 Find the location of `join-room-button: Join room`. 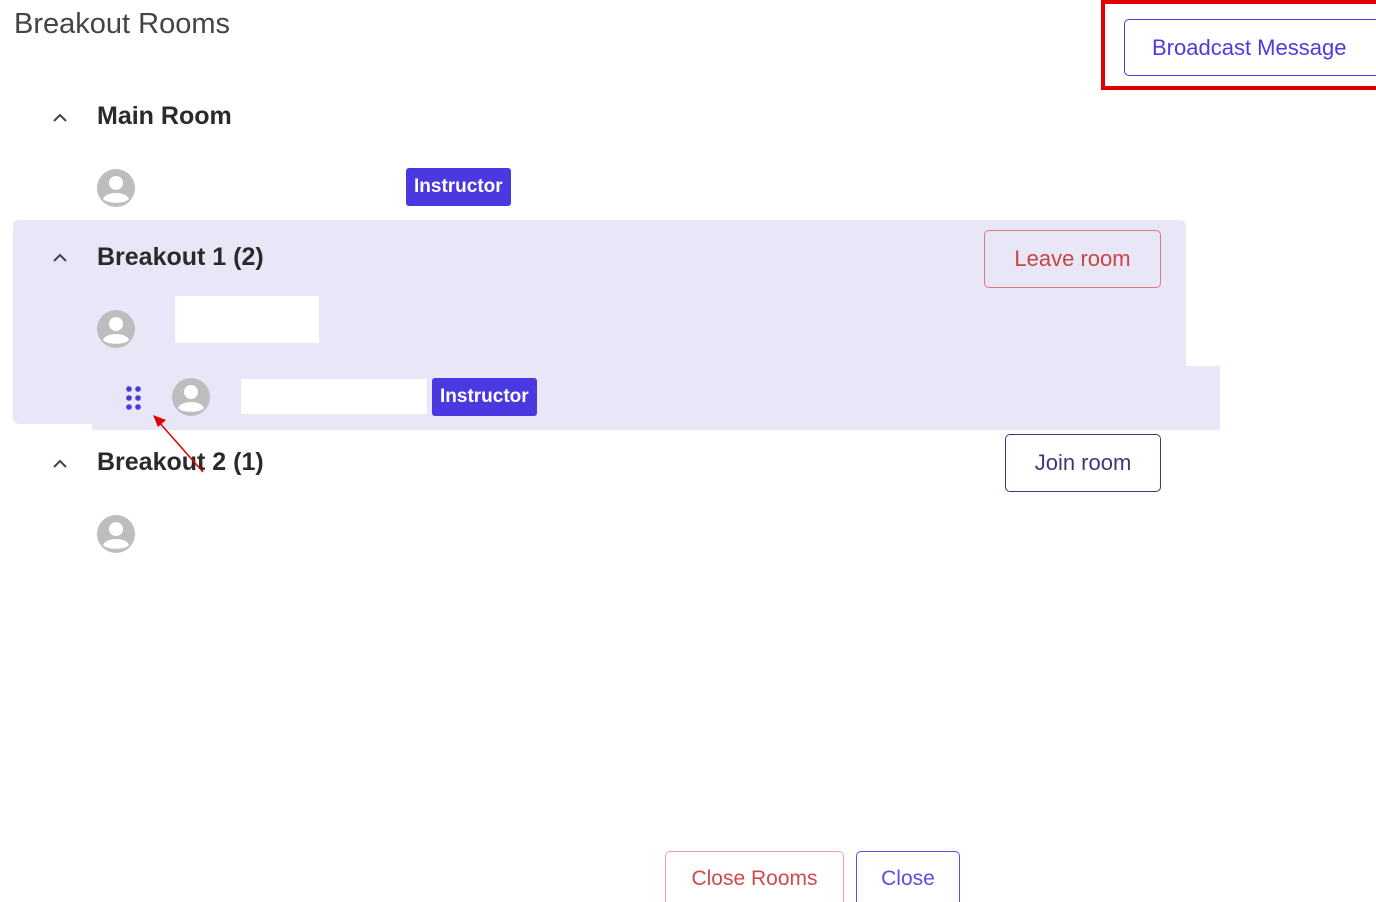

join-room-button: Join room is located at coordinates (1083, 463).